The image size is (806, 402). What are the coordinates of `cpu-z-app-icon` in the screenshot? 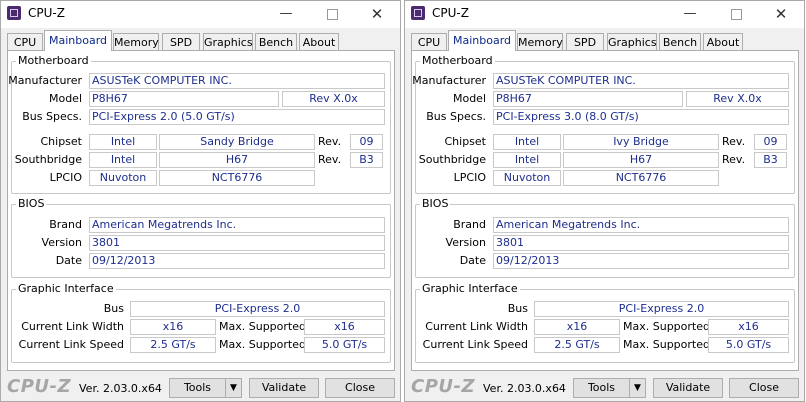 It's located at (418, 13).